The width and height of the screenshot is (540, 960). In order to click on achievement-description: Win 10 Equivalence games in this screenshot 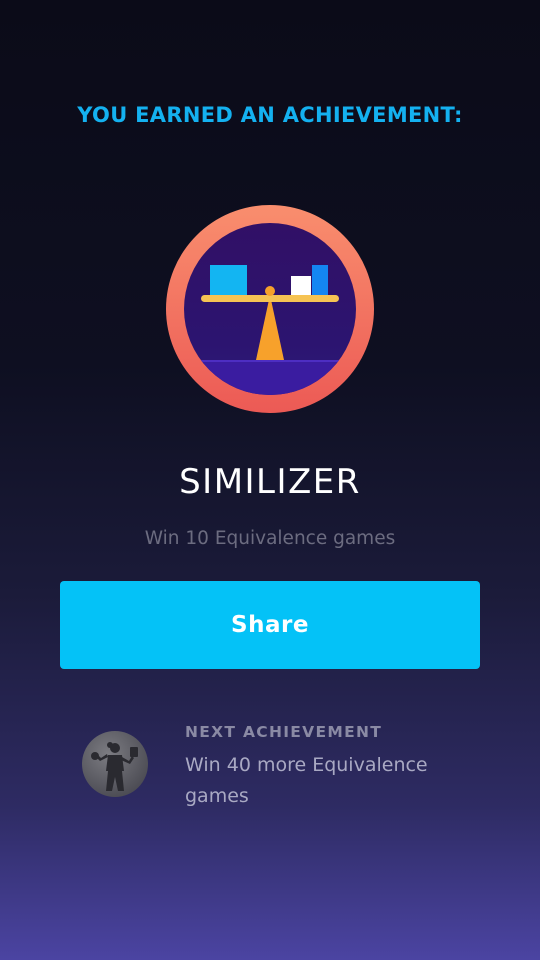, I will do `click(270, 538)`.